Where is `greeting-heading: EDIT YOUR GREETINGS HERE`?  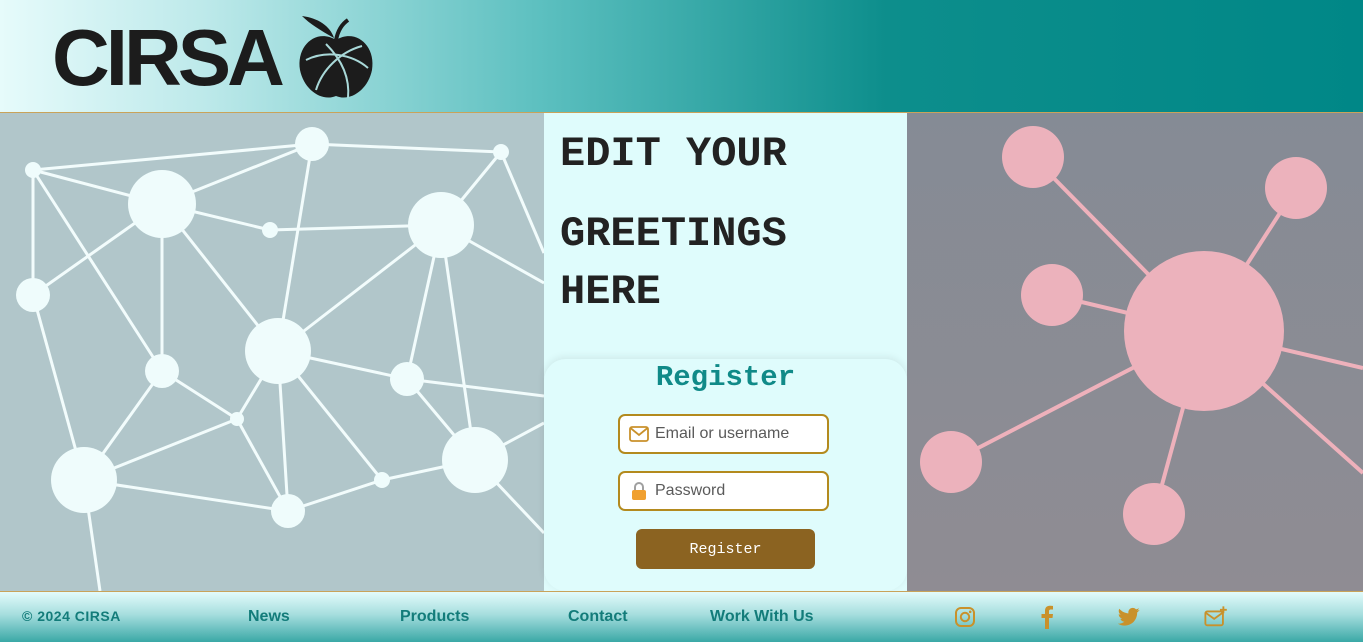
greeting-heading: EDIT YOUR GREETINGS HERE is located at coordinates (673, 223).